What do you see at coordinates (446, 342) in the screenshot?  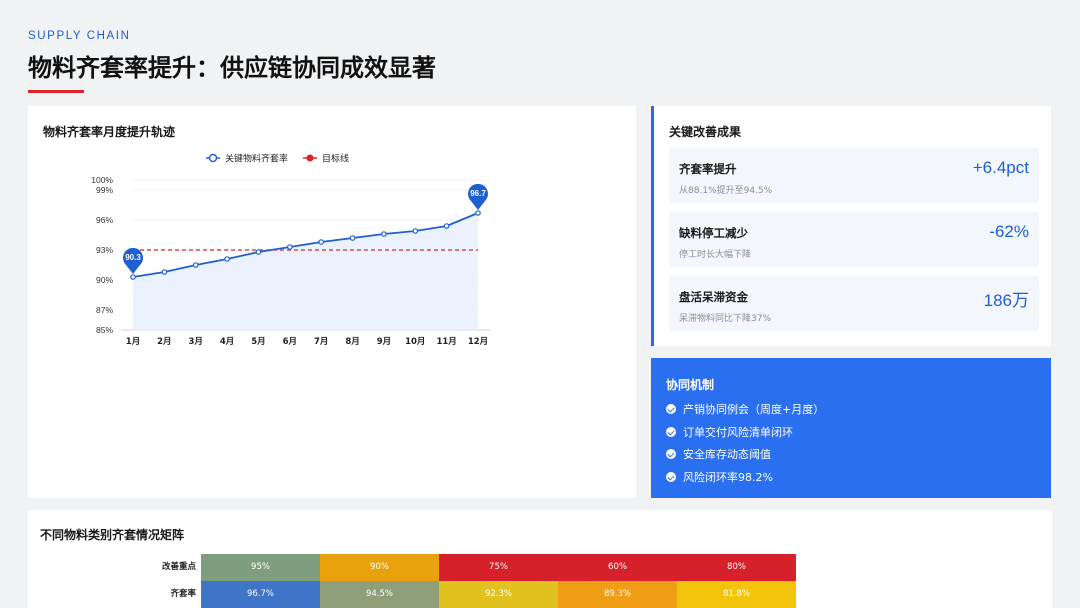 I see `x-tick-label: 11月` at bounding box center [446, 342].